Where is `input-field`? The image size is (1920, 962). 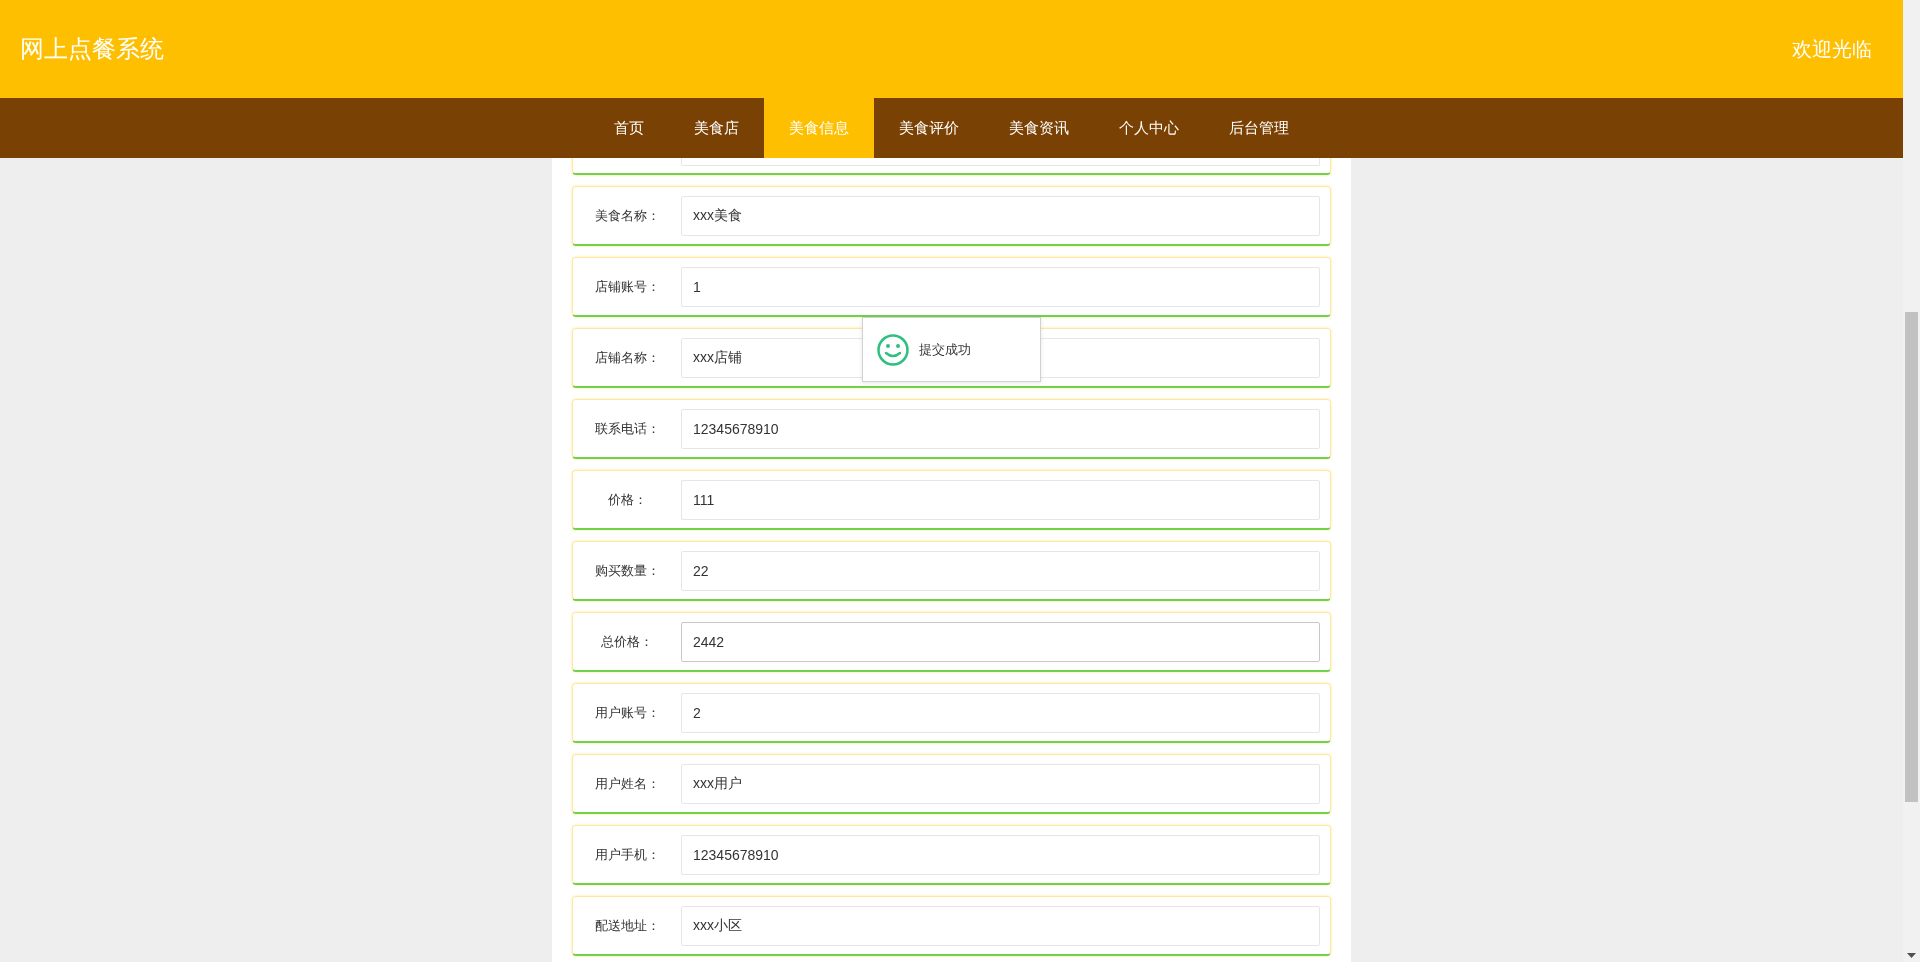
input-field is located at coordinates (1000, 162).